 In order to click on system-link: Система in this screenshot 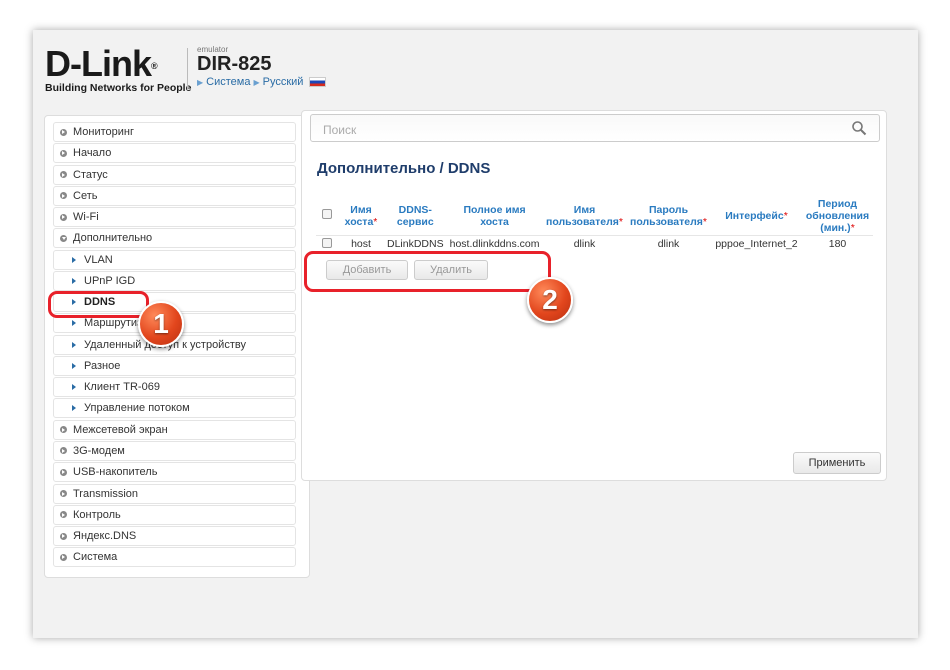, I will do `click(228, 82)`.